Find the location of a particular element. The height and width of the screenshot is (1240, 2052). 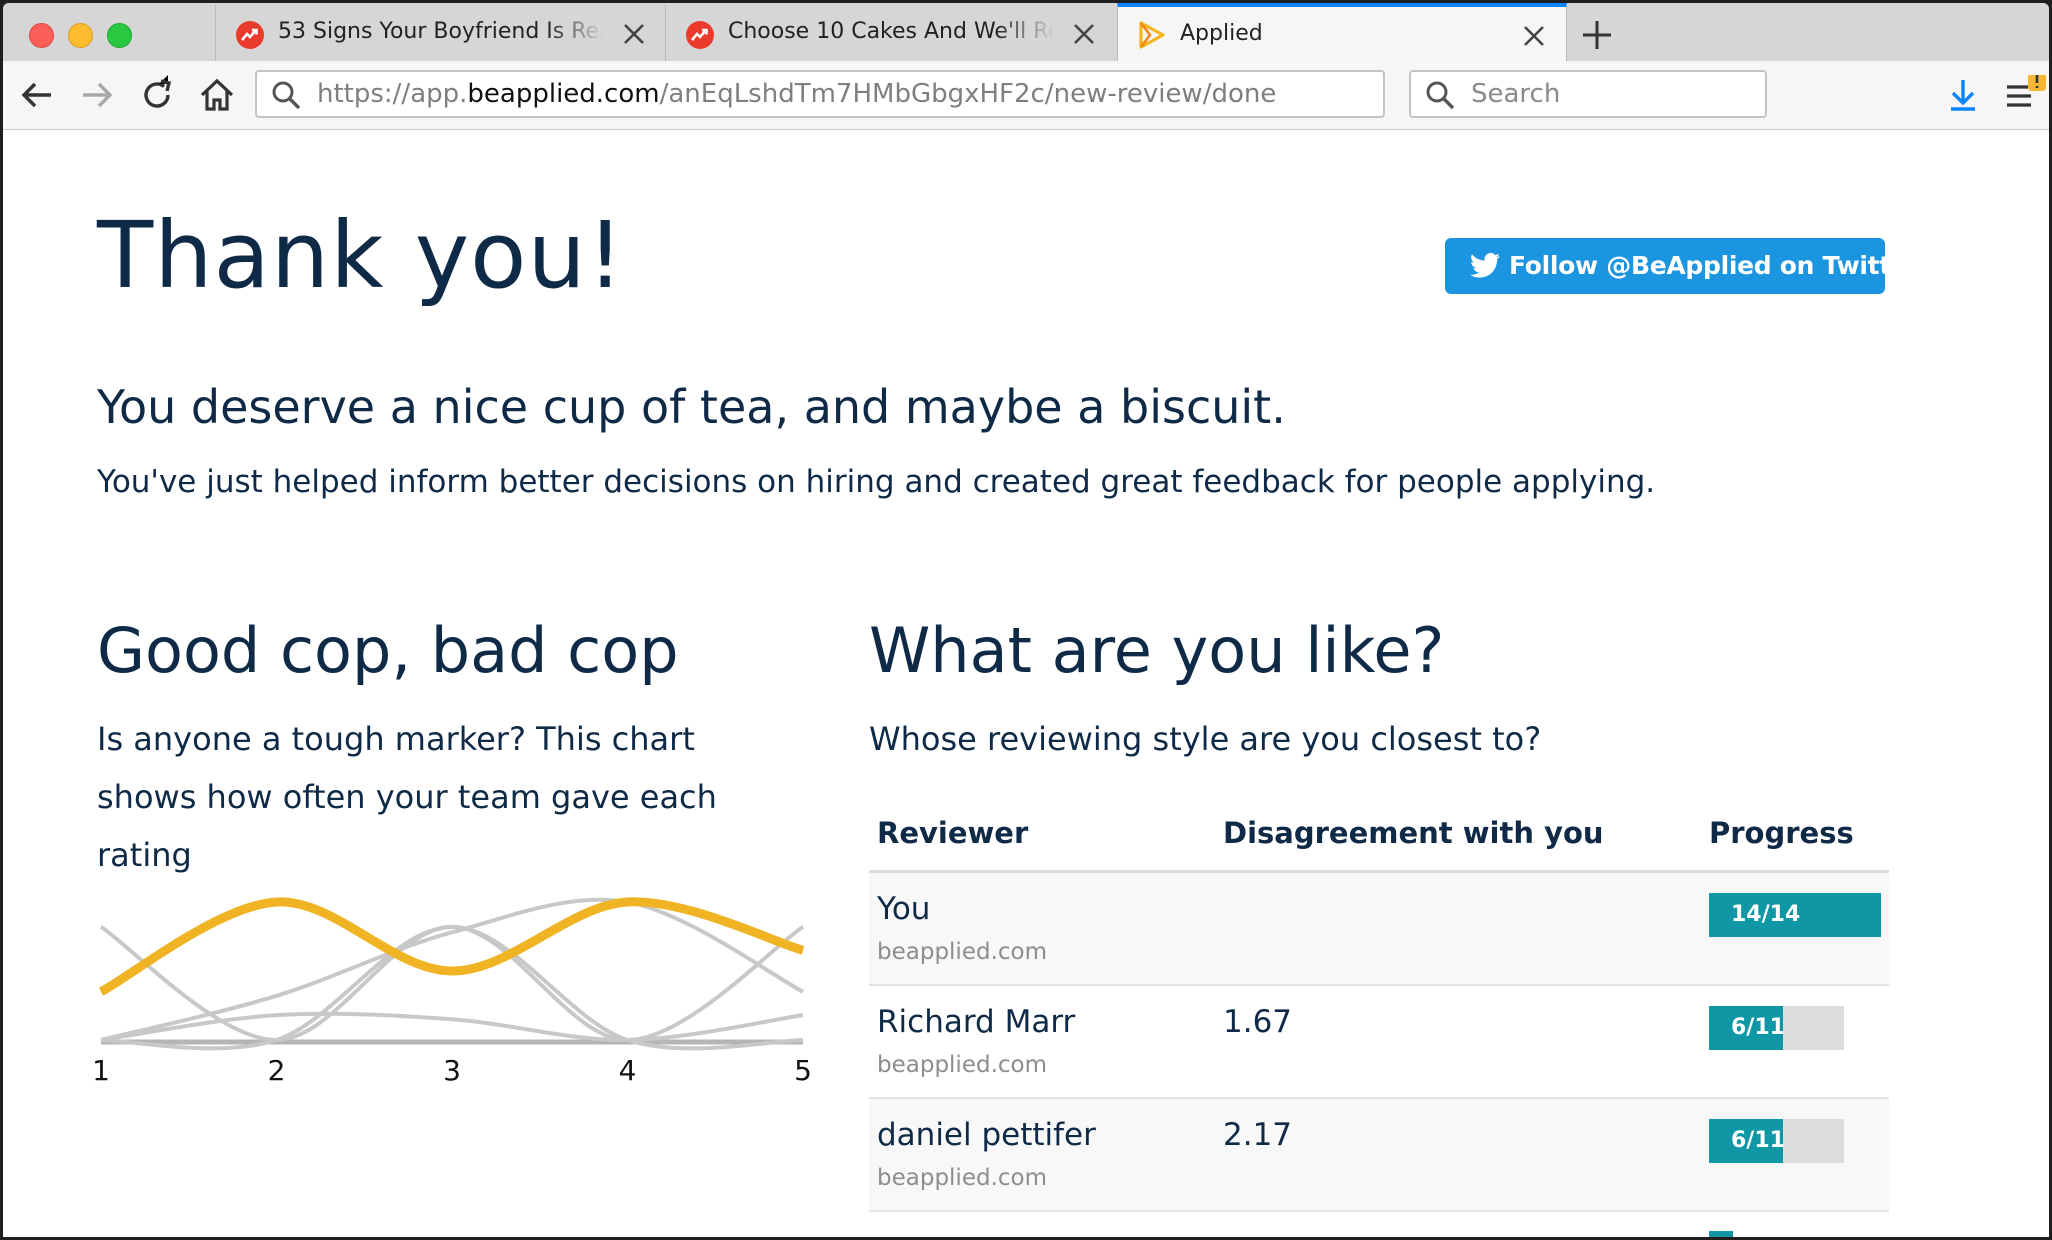

description-line: shows how often your team gave each is located at coordinates (407, 797).